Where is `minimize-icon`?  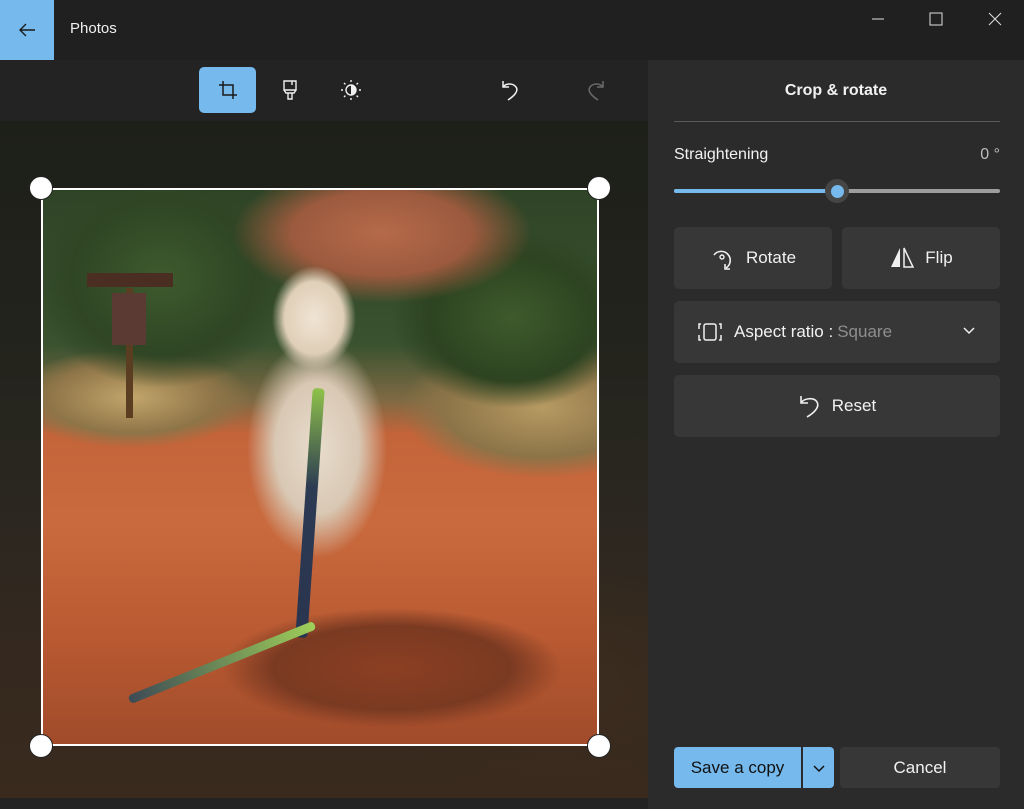 minimize-icon is located at coordinates (878, 19).